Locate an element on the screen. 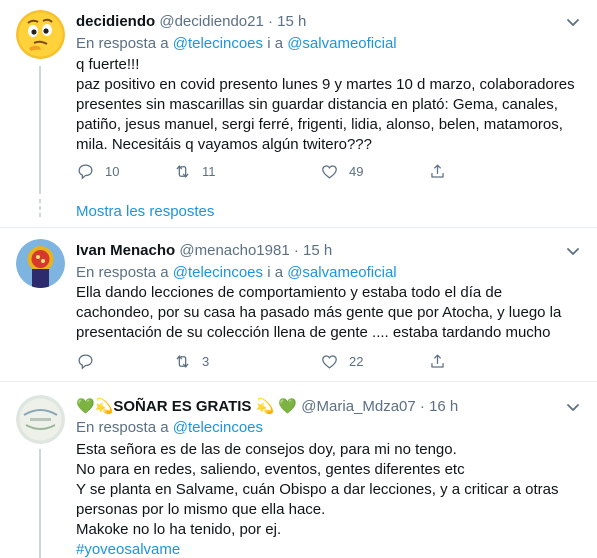 The image size is (597, 558). like-count: 49 is located at coordinates (356, 171).